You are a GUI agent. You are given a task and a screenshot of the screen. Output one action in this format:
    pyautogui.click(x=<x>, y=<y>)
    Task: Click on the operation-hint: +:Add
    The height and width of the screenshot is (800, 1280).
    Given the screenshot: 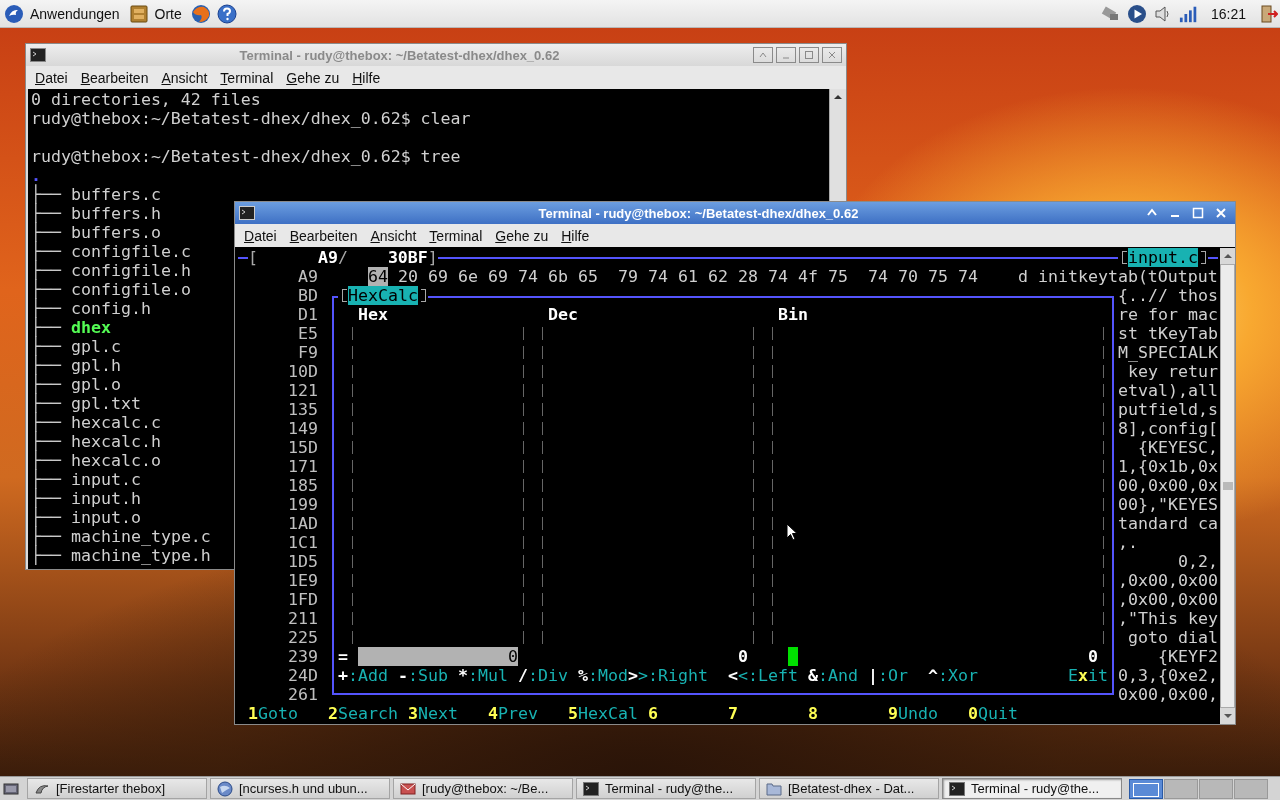 What is the action you would take?
    pyautogui.click(x=363, y=675)
    